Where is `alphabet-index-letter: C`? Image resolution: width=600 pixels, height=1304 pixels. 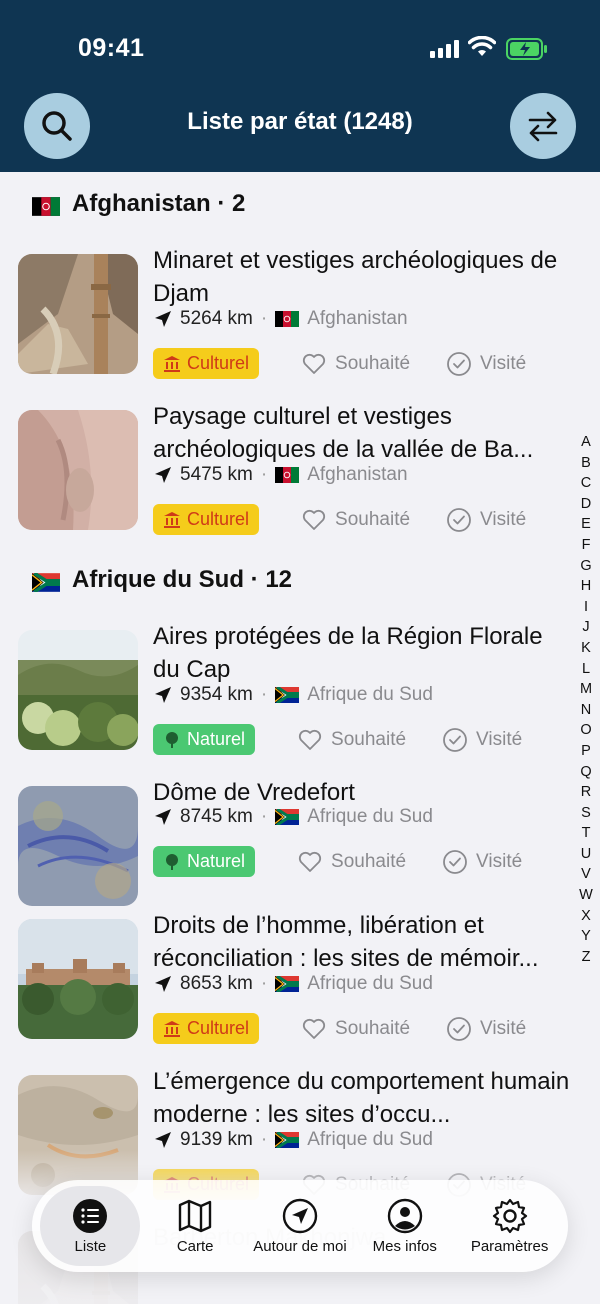
alphabet-index-letter: C is located at coordinates (586, 483).